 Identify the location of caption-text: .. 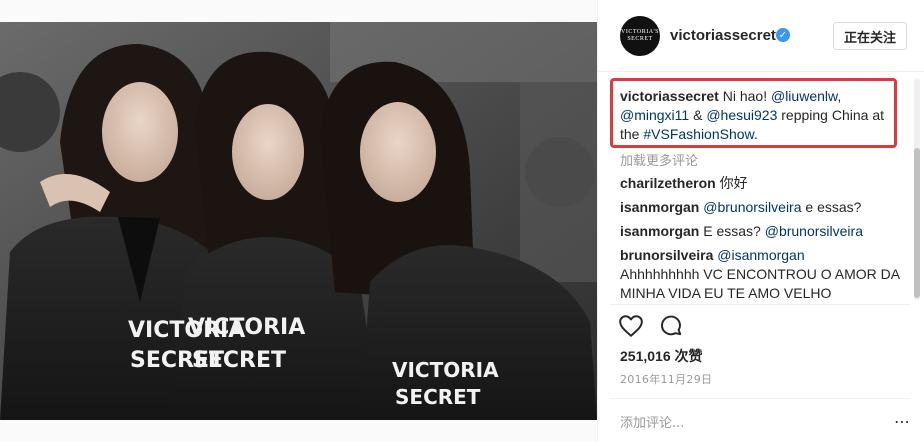
(755, 134).